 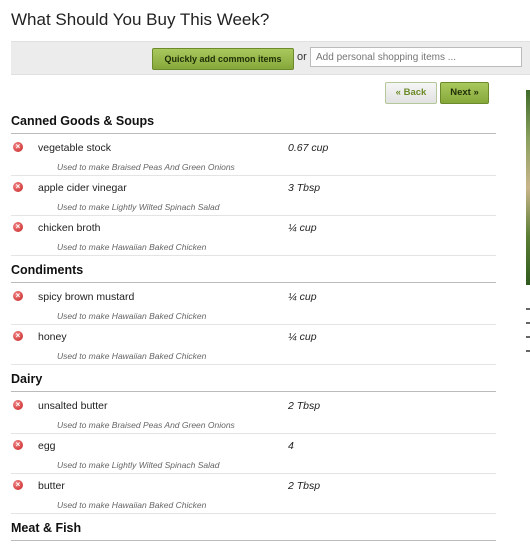 I want to click on item-name: chicken broth, so click(x=69, y=228).